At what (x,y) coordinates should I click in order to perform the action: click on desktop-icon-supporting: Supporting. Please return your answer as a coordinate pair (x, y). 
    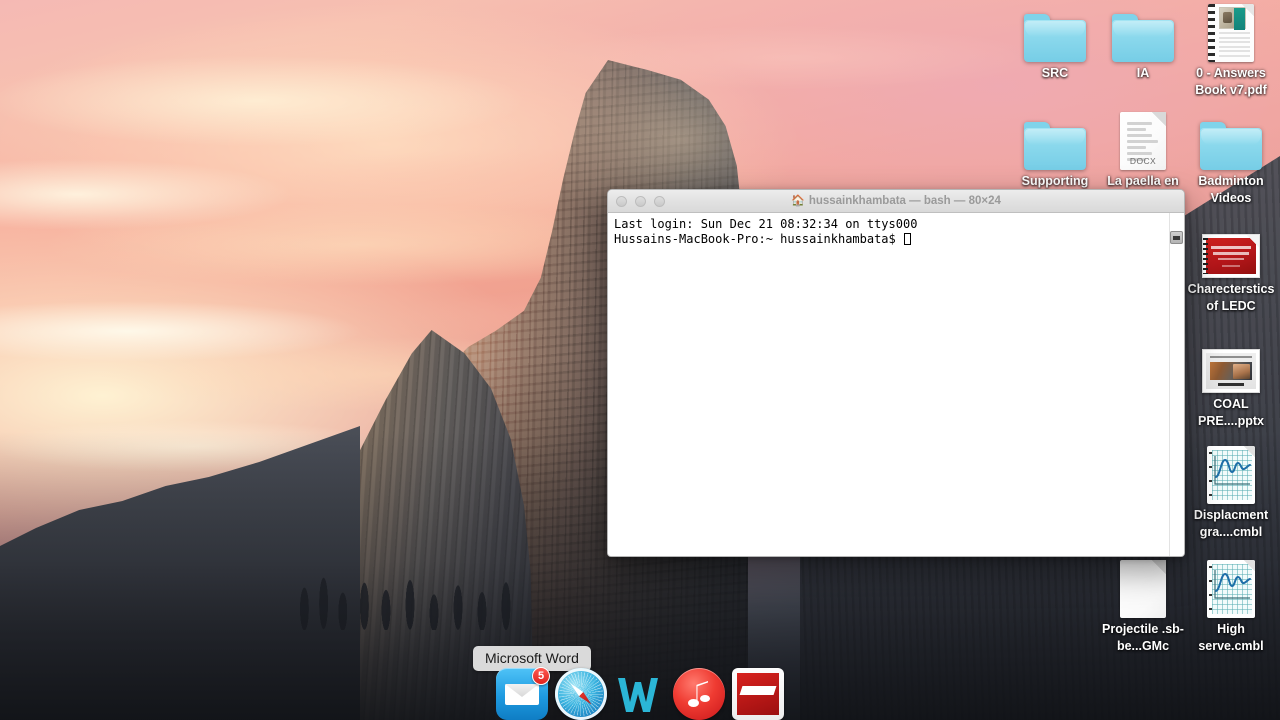
    Looking at the image, I should click on (1055, 150).